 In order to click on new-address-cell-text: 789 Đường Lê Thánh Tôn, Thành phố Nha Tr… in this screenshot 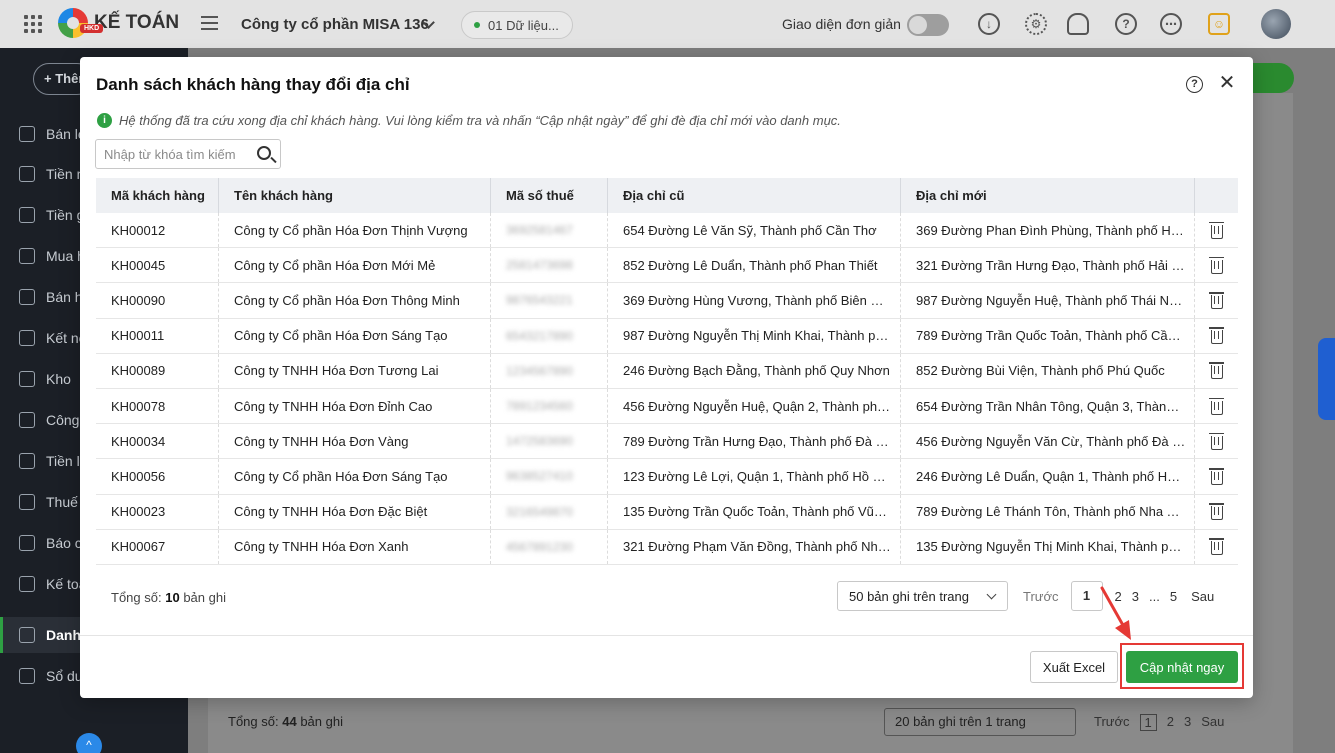, I will do `click(1055, 512)`.